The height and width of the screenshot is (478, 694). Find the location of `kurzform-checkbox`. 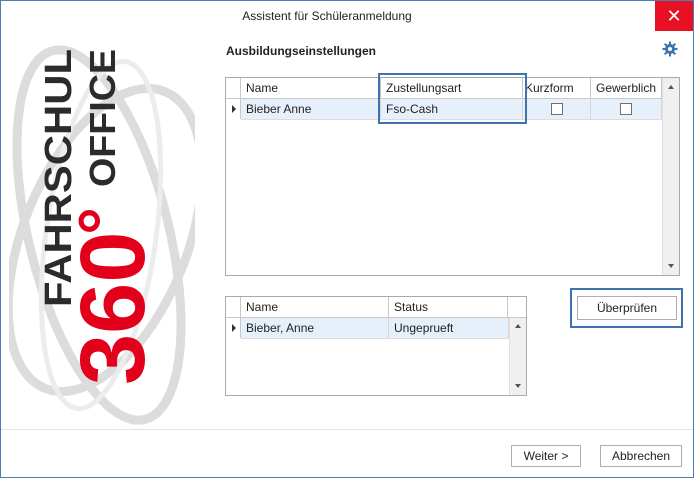

kurzform-checkbox is located at coordinates (557, 109).